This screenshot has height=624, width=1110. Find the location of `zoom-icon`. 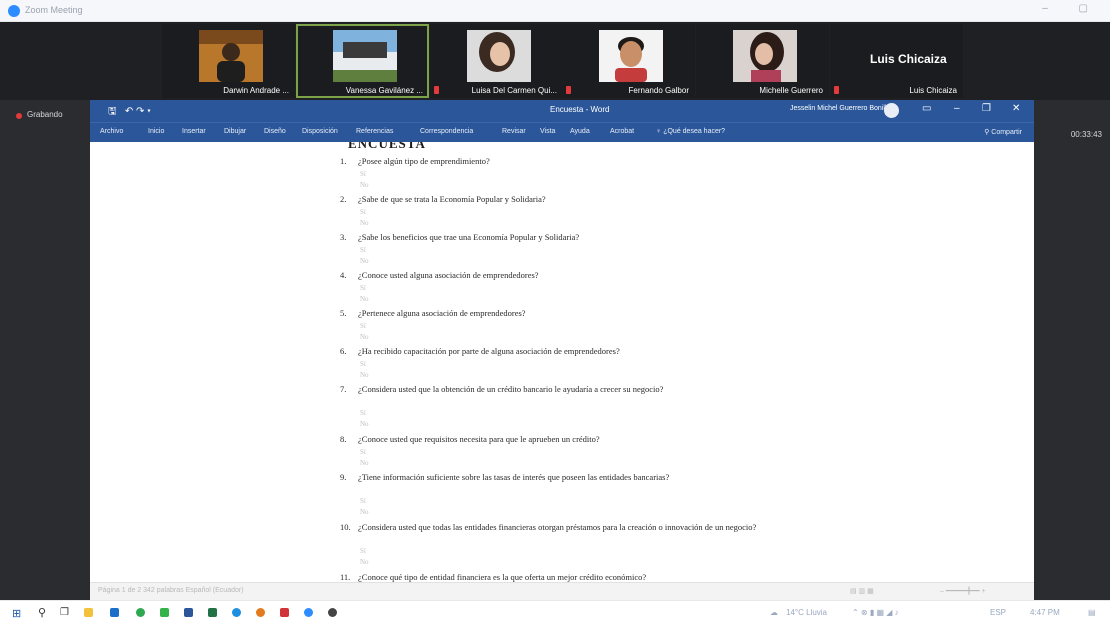

zoom-icon is located at coordinates (308, 612).